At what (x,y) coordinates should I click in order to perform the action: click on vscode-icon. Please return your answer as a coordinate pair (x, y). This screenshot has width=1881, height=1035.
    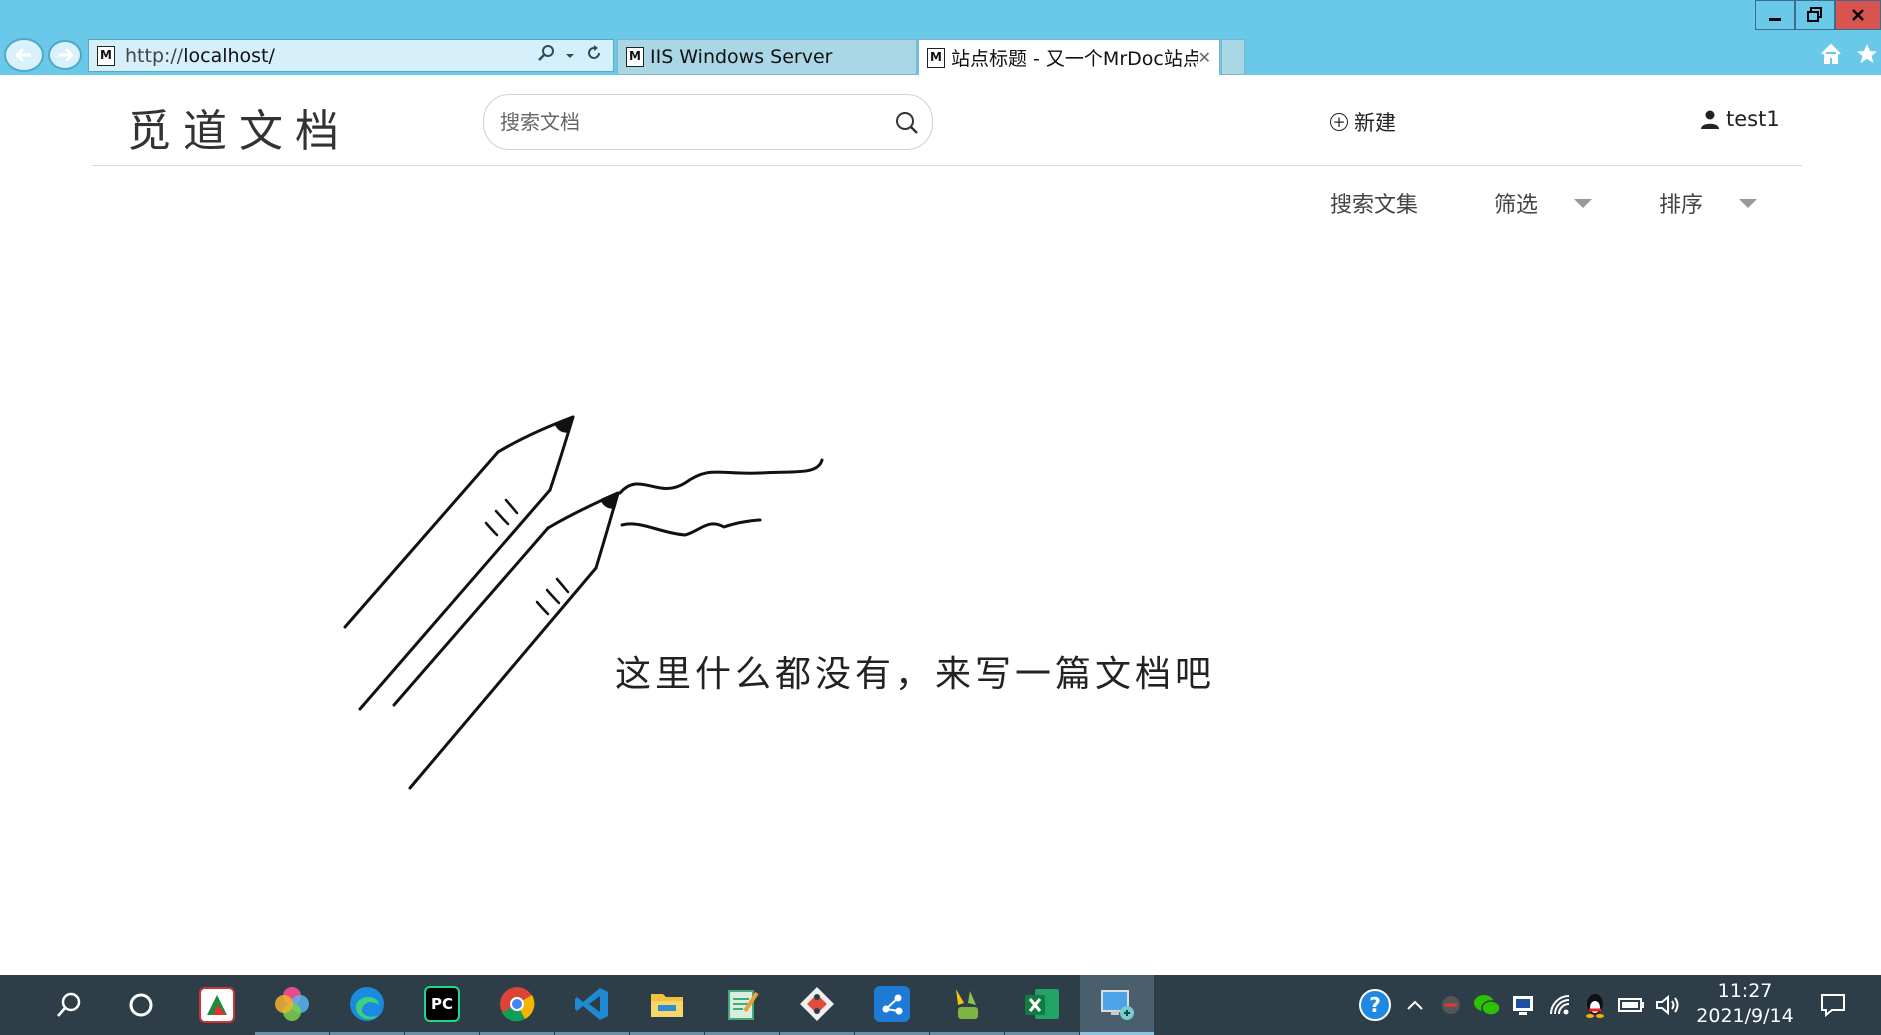
    Looking at the image, I should click on (591, 1003).